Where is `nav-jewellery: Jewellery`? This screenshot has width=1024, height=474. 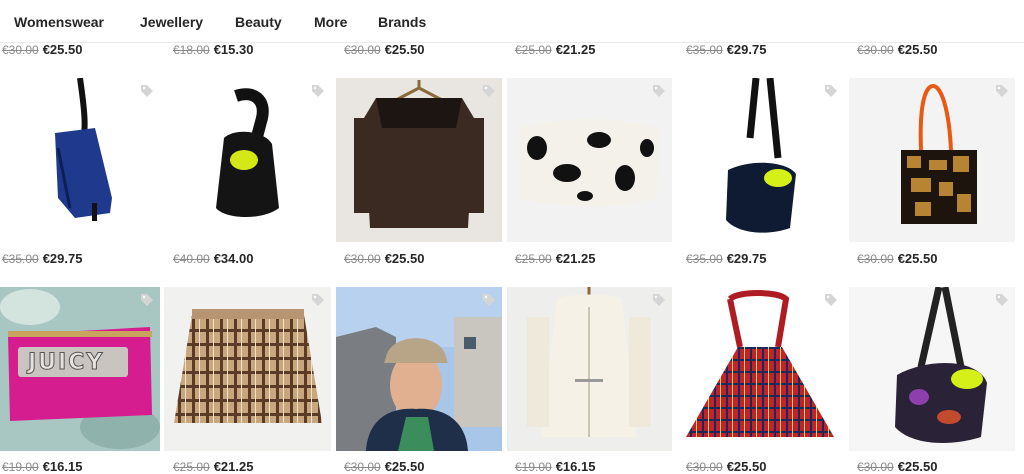 nav-jewellery: Jewellery is located at coordinates (171, 22).